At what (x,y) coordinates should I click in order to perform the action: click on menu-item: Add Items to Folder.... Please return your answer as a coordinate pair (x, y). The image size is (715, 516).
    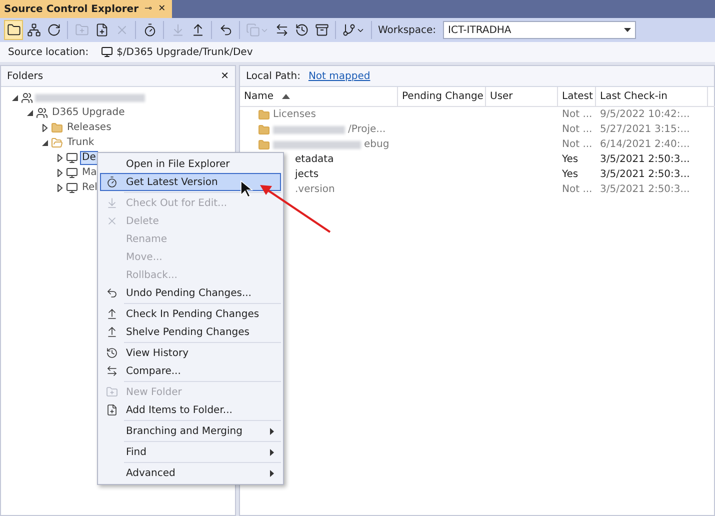
    Looking at the image, I should click on (190, 410).